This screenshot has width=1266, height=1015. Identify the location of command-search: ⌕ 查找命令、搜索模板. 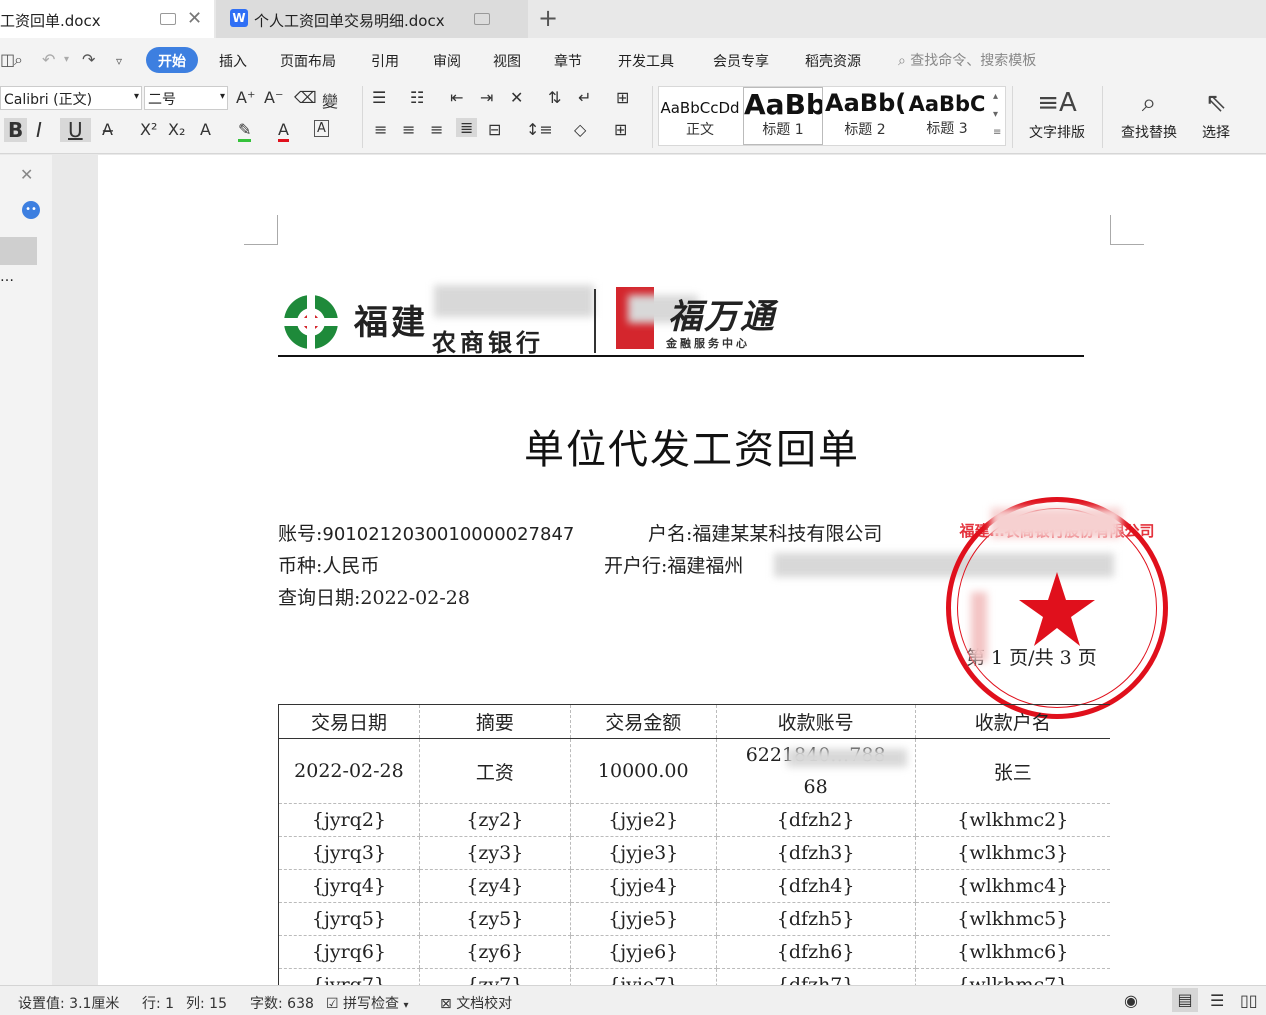
(967, 60).